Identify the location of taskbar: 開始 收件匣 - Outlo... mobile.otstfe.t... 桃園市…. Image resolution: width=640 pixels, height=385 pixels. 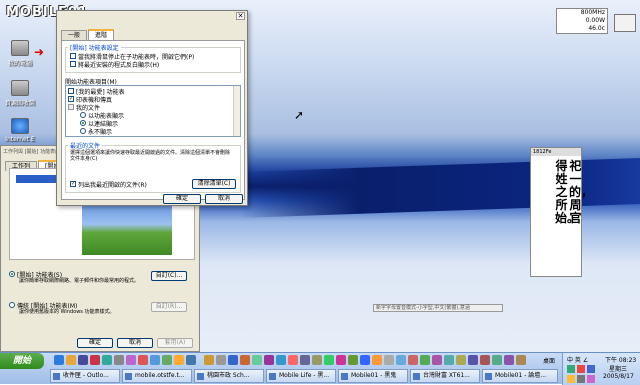
(320, 368).